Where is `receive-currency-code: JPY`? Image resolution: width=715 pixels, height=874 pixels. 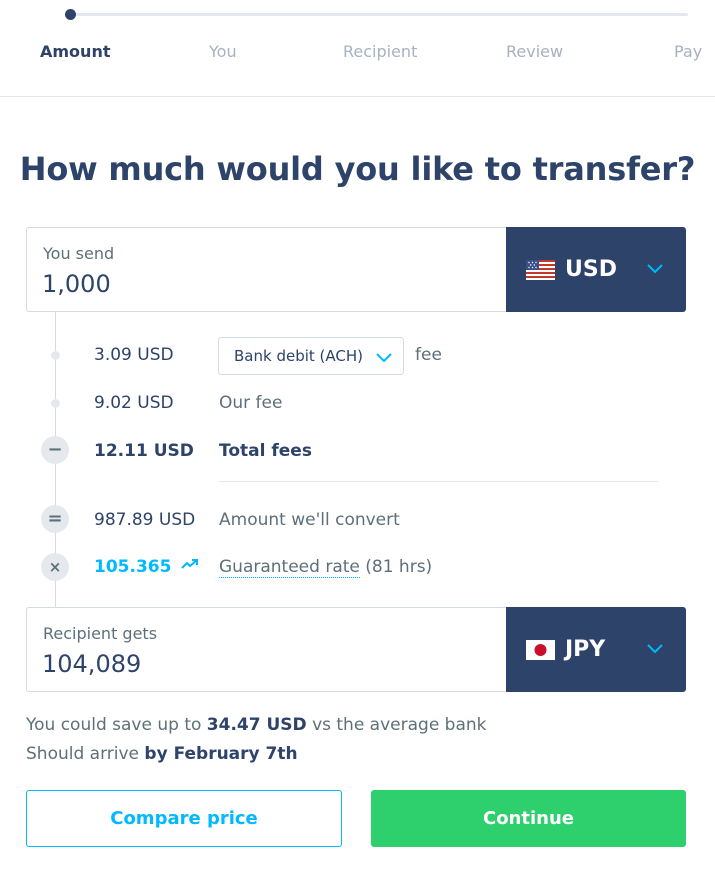 receive-currency-code: JPY is located at coordinates (585, 649).